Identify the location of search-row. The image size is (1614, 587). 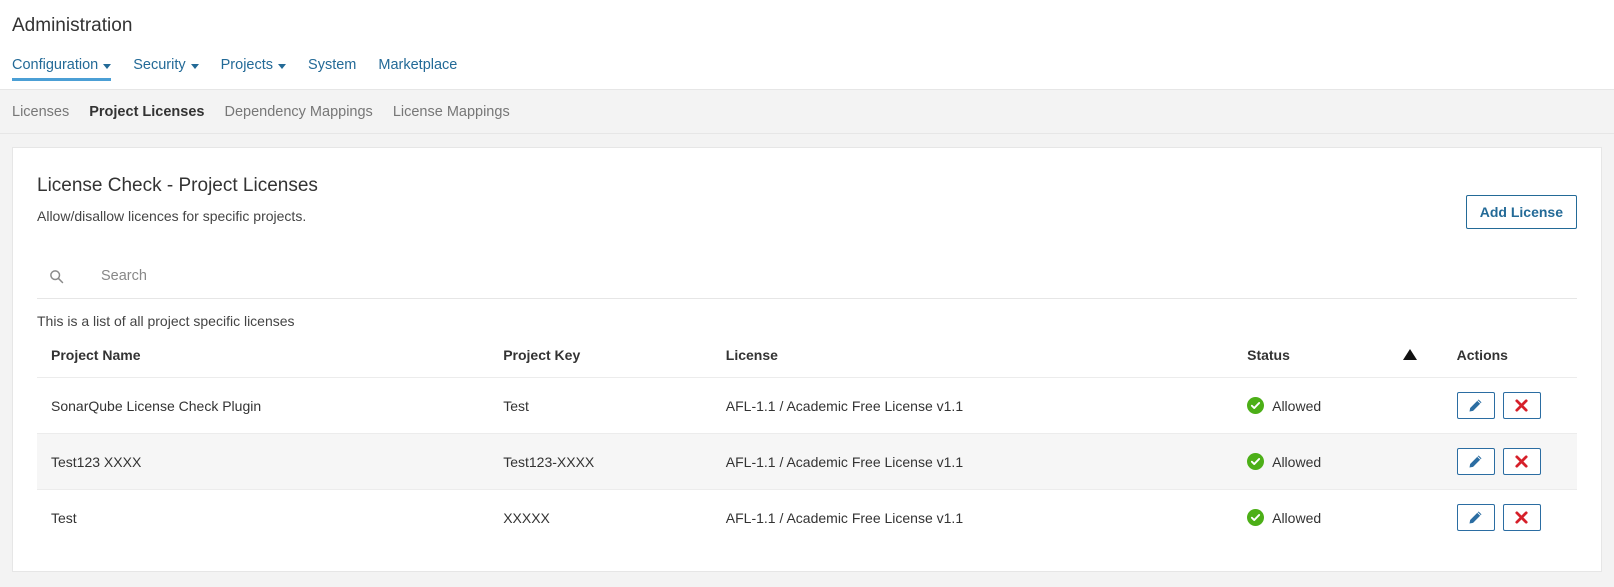
(807, 283).